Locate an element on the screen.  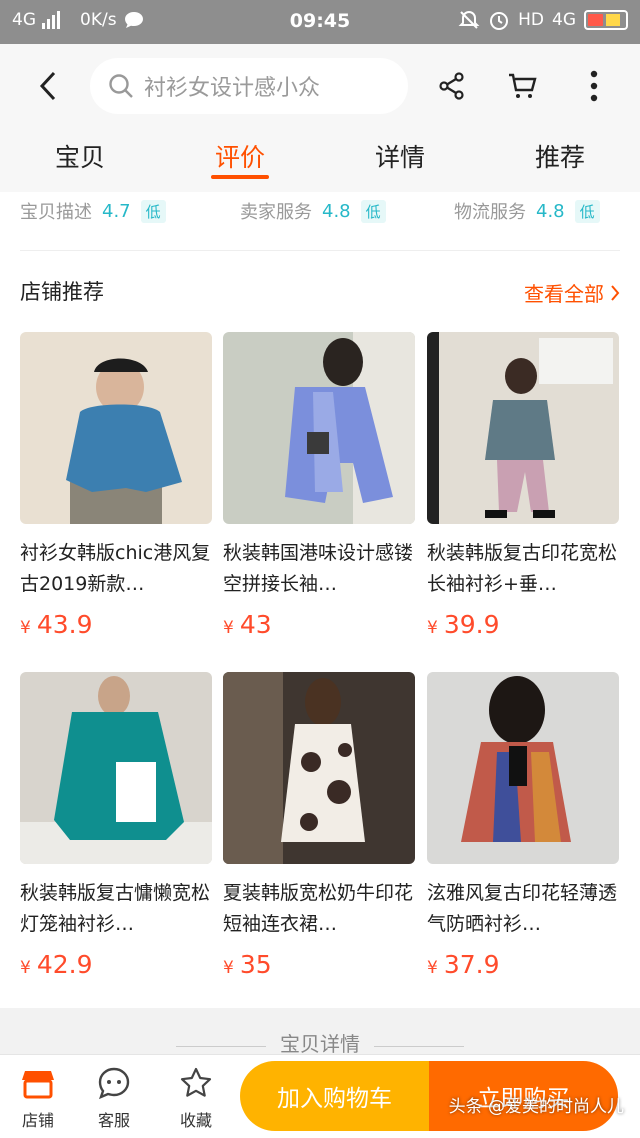
product-card: 秋装韩版复古印花宽松长袖衬衫+垂… ¥39.9 is located at coordinates (523, 485).